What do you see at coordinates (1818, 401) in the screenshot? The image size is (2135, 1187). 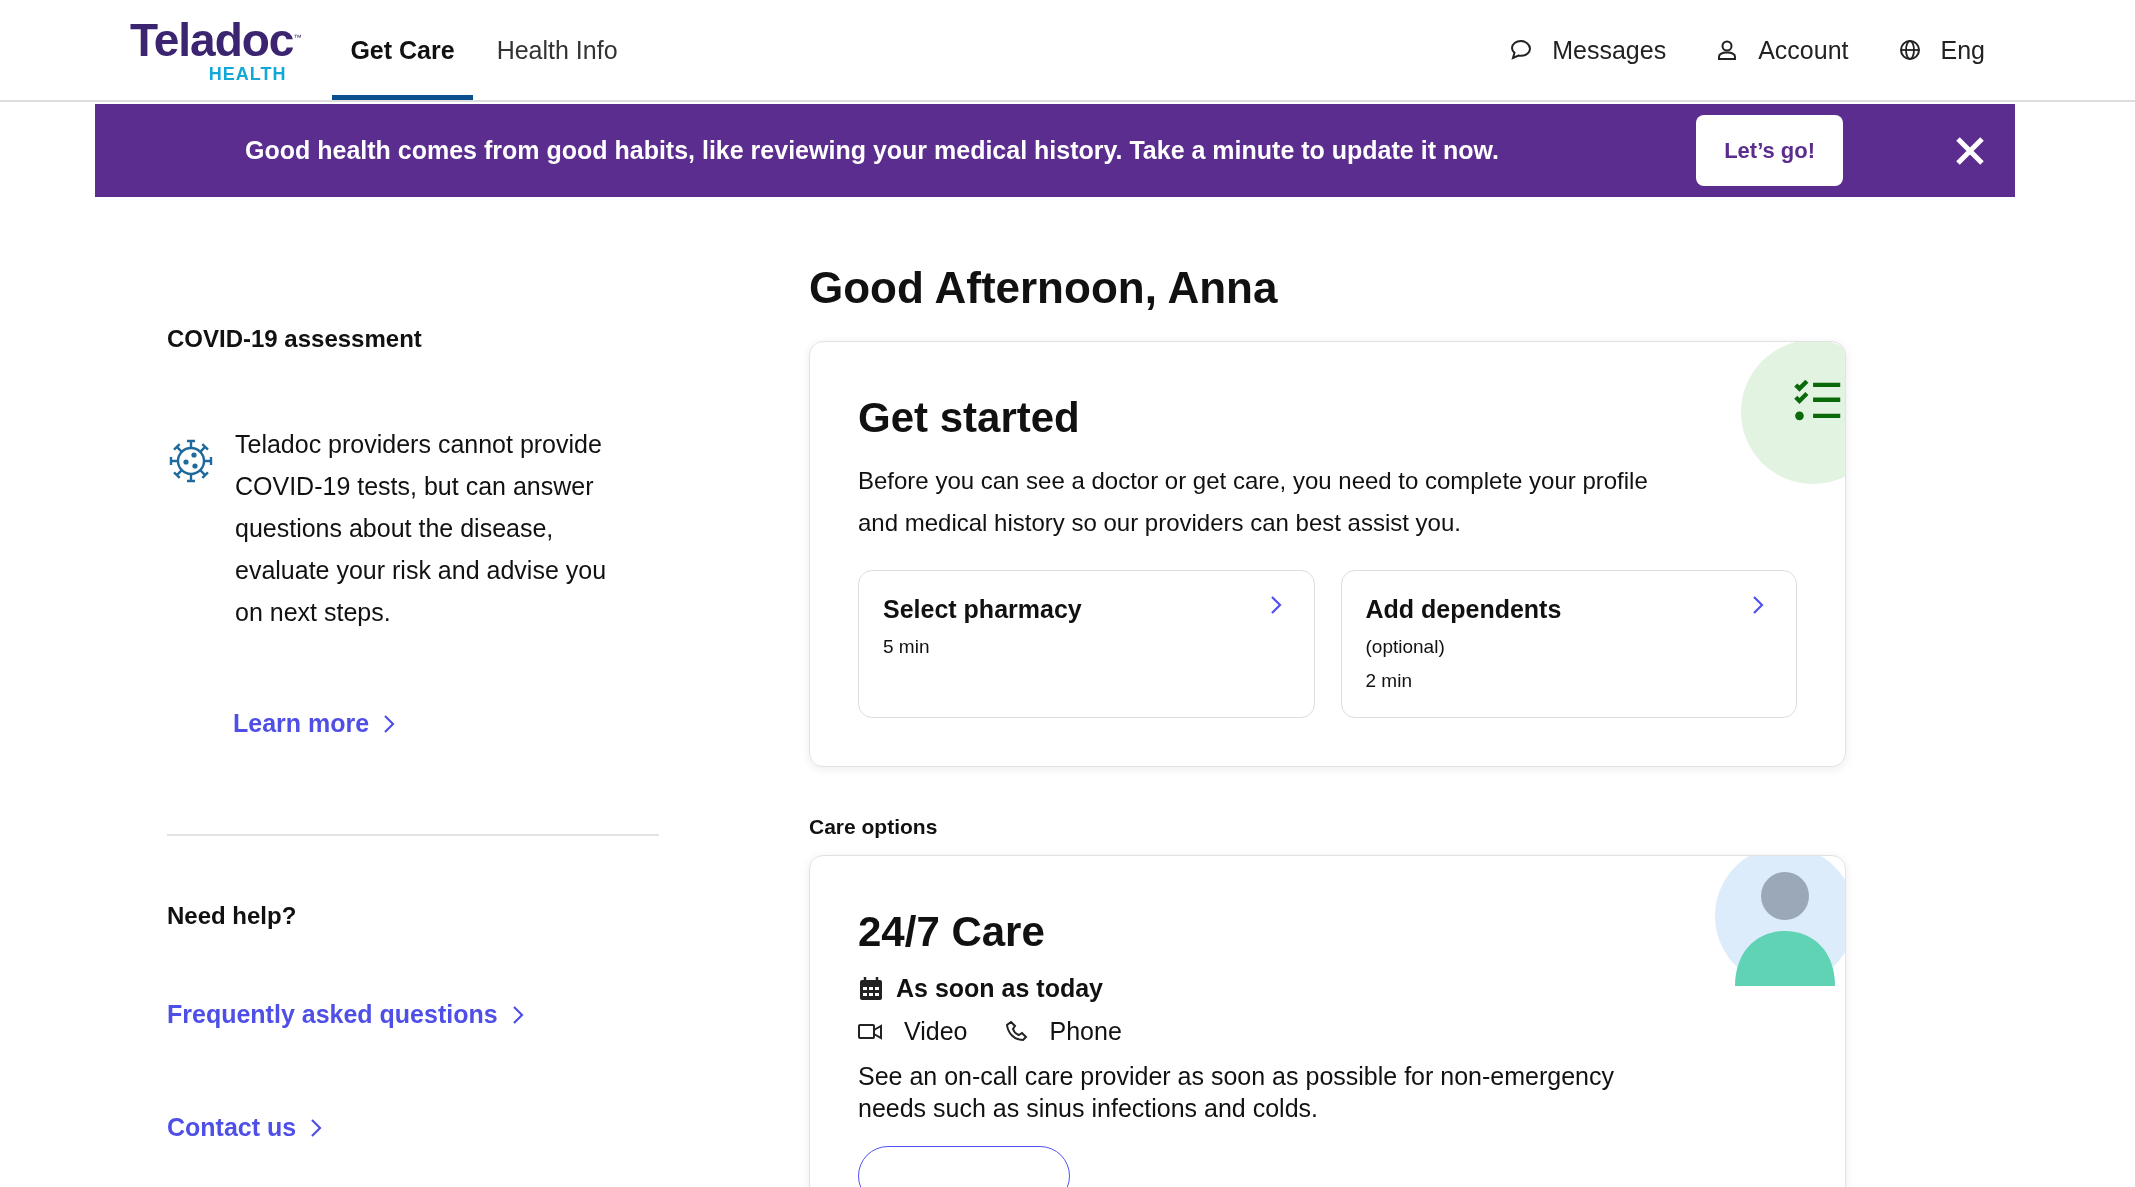 I see `checklist-icon` at bounding box center [1818, 401].